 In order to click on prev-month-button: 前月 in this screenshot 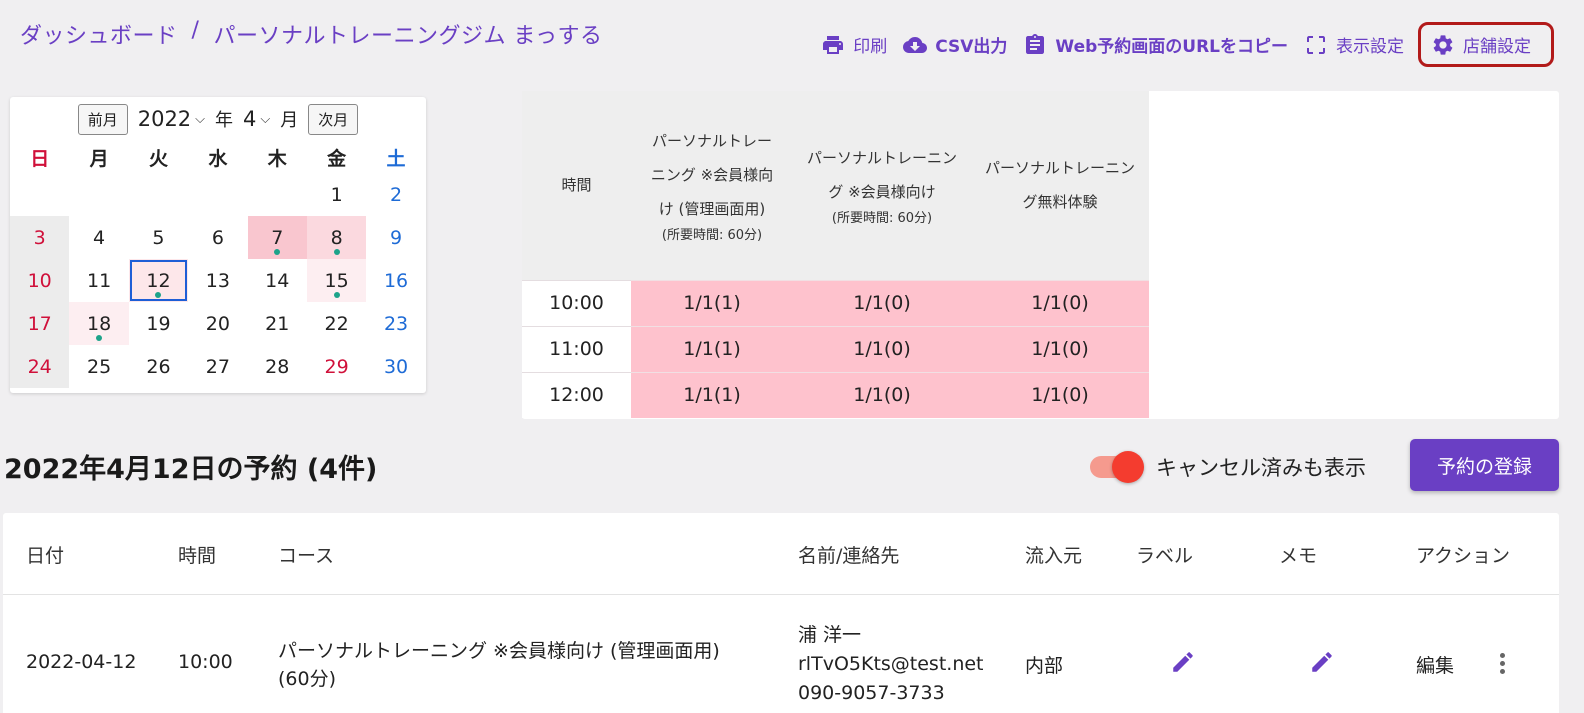, I will do `click(102, 119)`.